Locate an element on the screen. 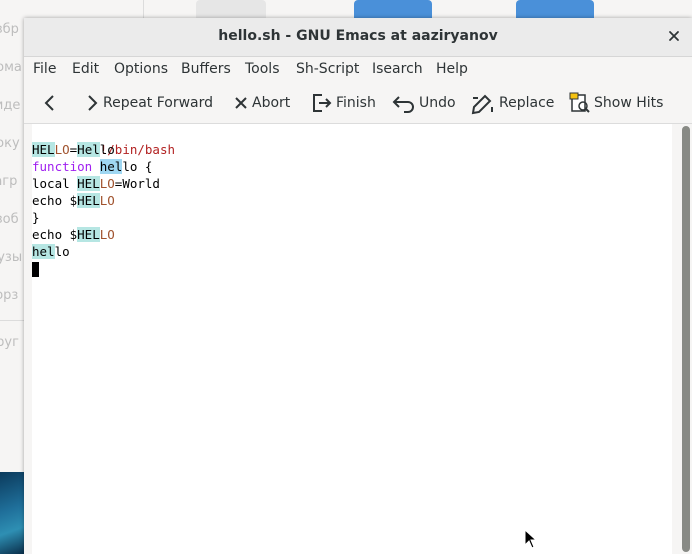  vertical-scrollbar is located at coordinates (682, 339).